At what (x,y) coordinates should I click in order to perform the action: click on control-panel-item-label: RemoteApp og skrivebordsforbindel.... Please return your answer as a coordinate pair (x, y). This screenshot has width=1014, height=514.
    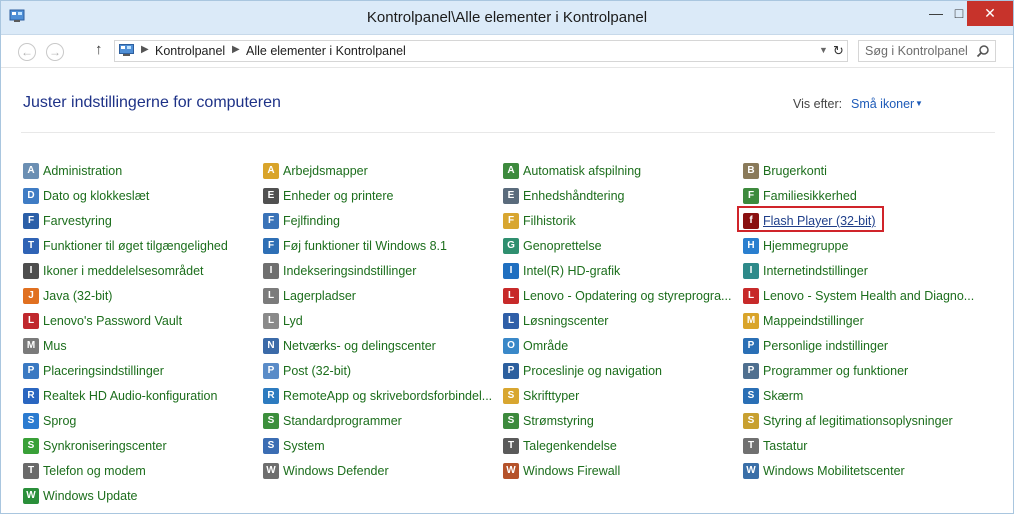
    Looking at the image, I should click on (387, 396).